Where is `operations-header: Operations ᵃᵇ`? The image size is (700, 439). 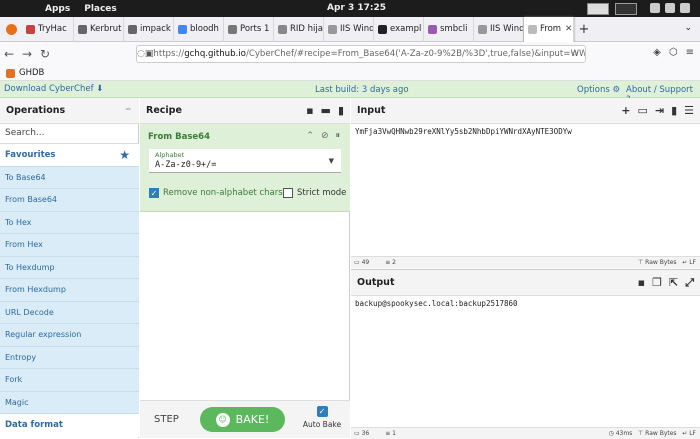 operations-header: Operations ᵃᵇ is located at coordinates (69, 111).